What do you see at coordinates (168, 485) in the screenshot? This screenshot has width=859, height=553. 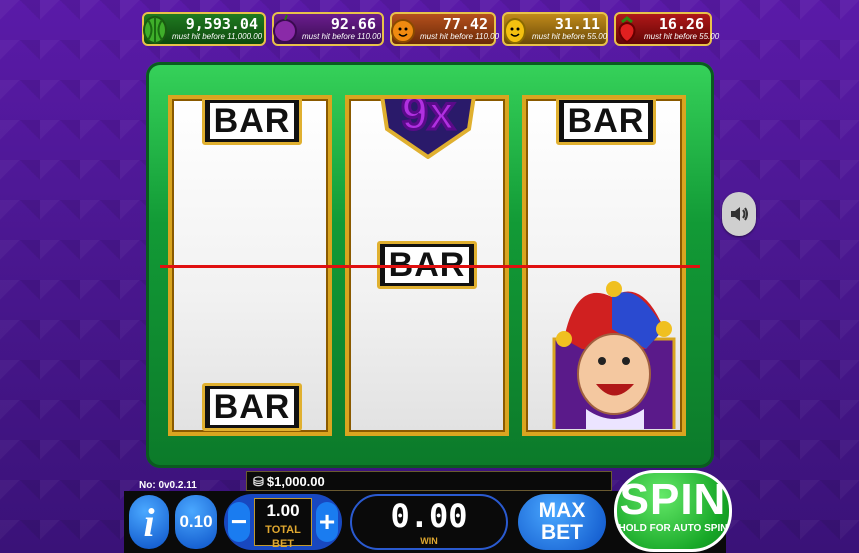 I see `version-label: No: 0v0.2.11` at bounding box center [168, 485].